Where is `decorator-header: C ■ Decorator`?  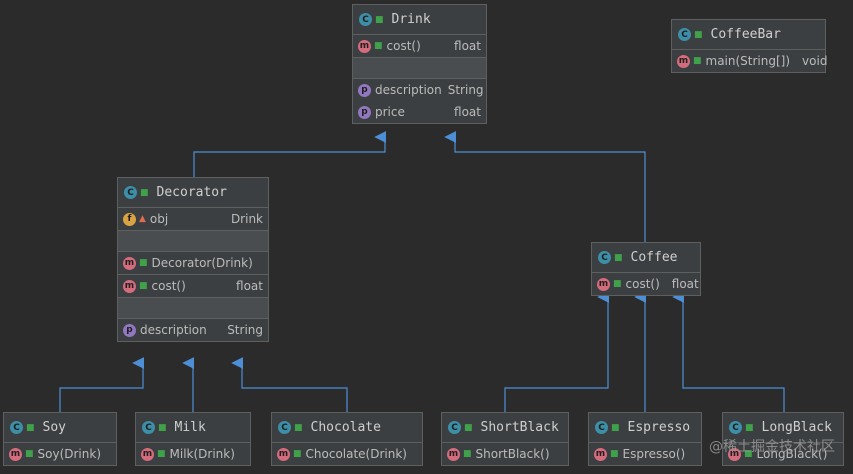 decorator-header: C ■ Decorator is located at coordinates (193, 193).